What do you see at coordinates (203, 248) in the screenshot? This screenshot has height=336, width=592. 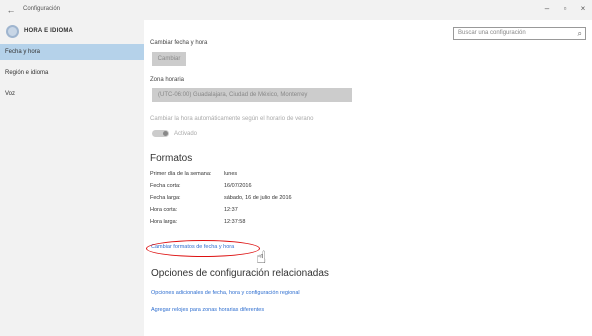 I see `annotation-circle` at bounding box center [203, 248].